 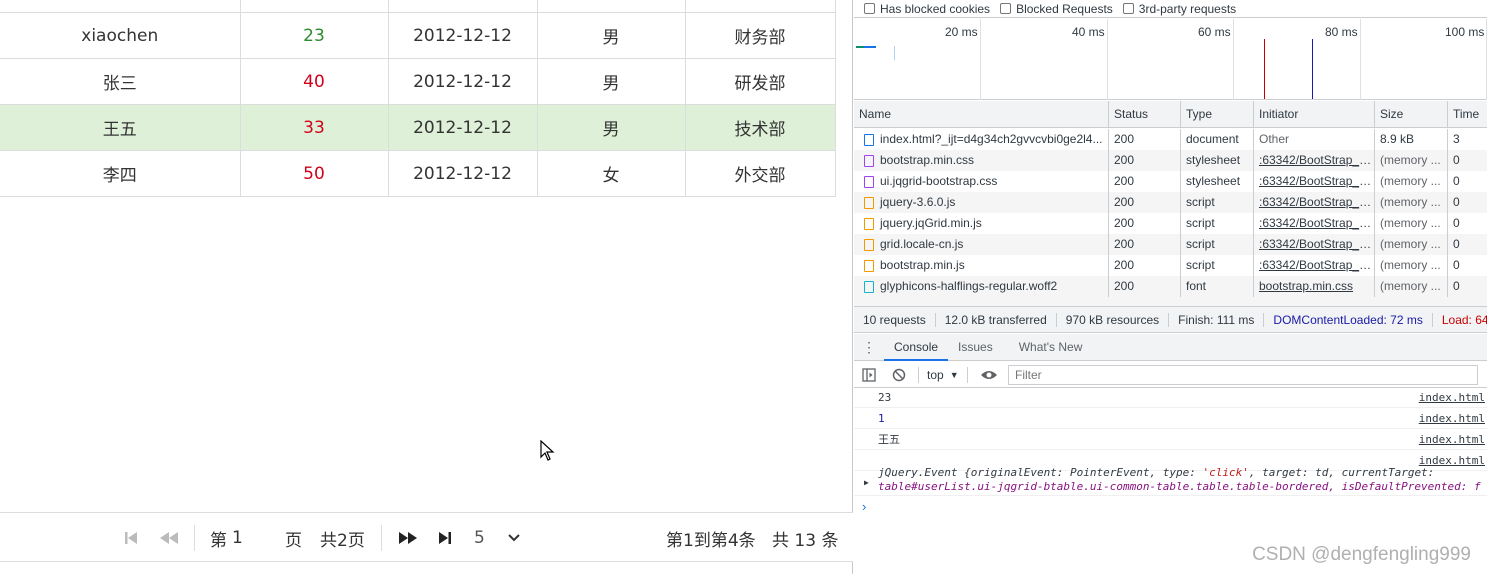 What do you see at coordinates (899, 375) in the screenshot?
I see `clear-console-icon` at bounding box center [899, 375].